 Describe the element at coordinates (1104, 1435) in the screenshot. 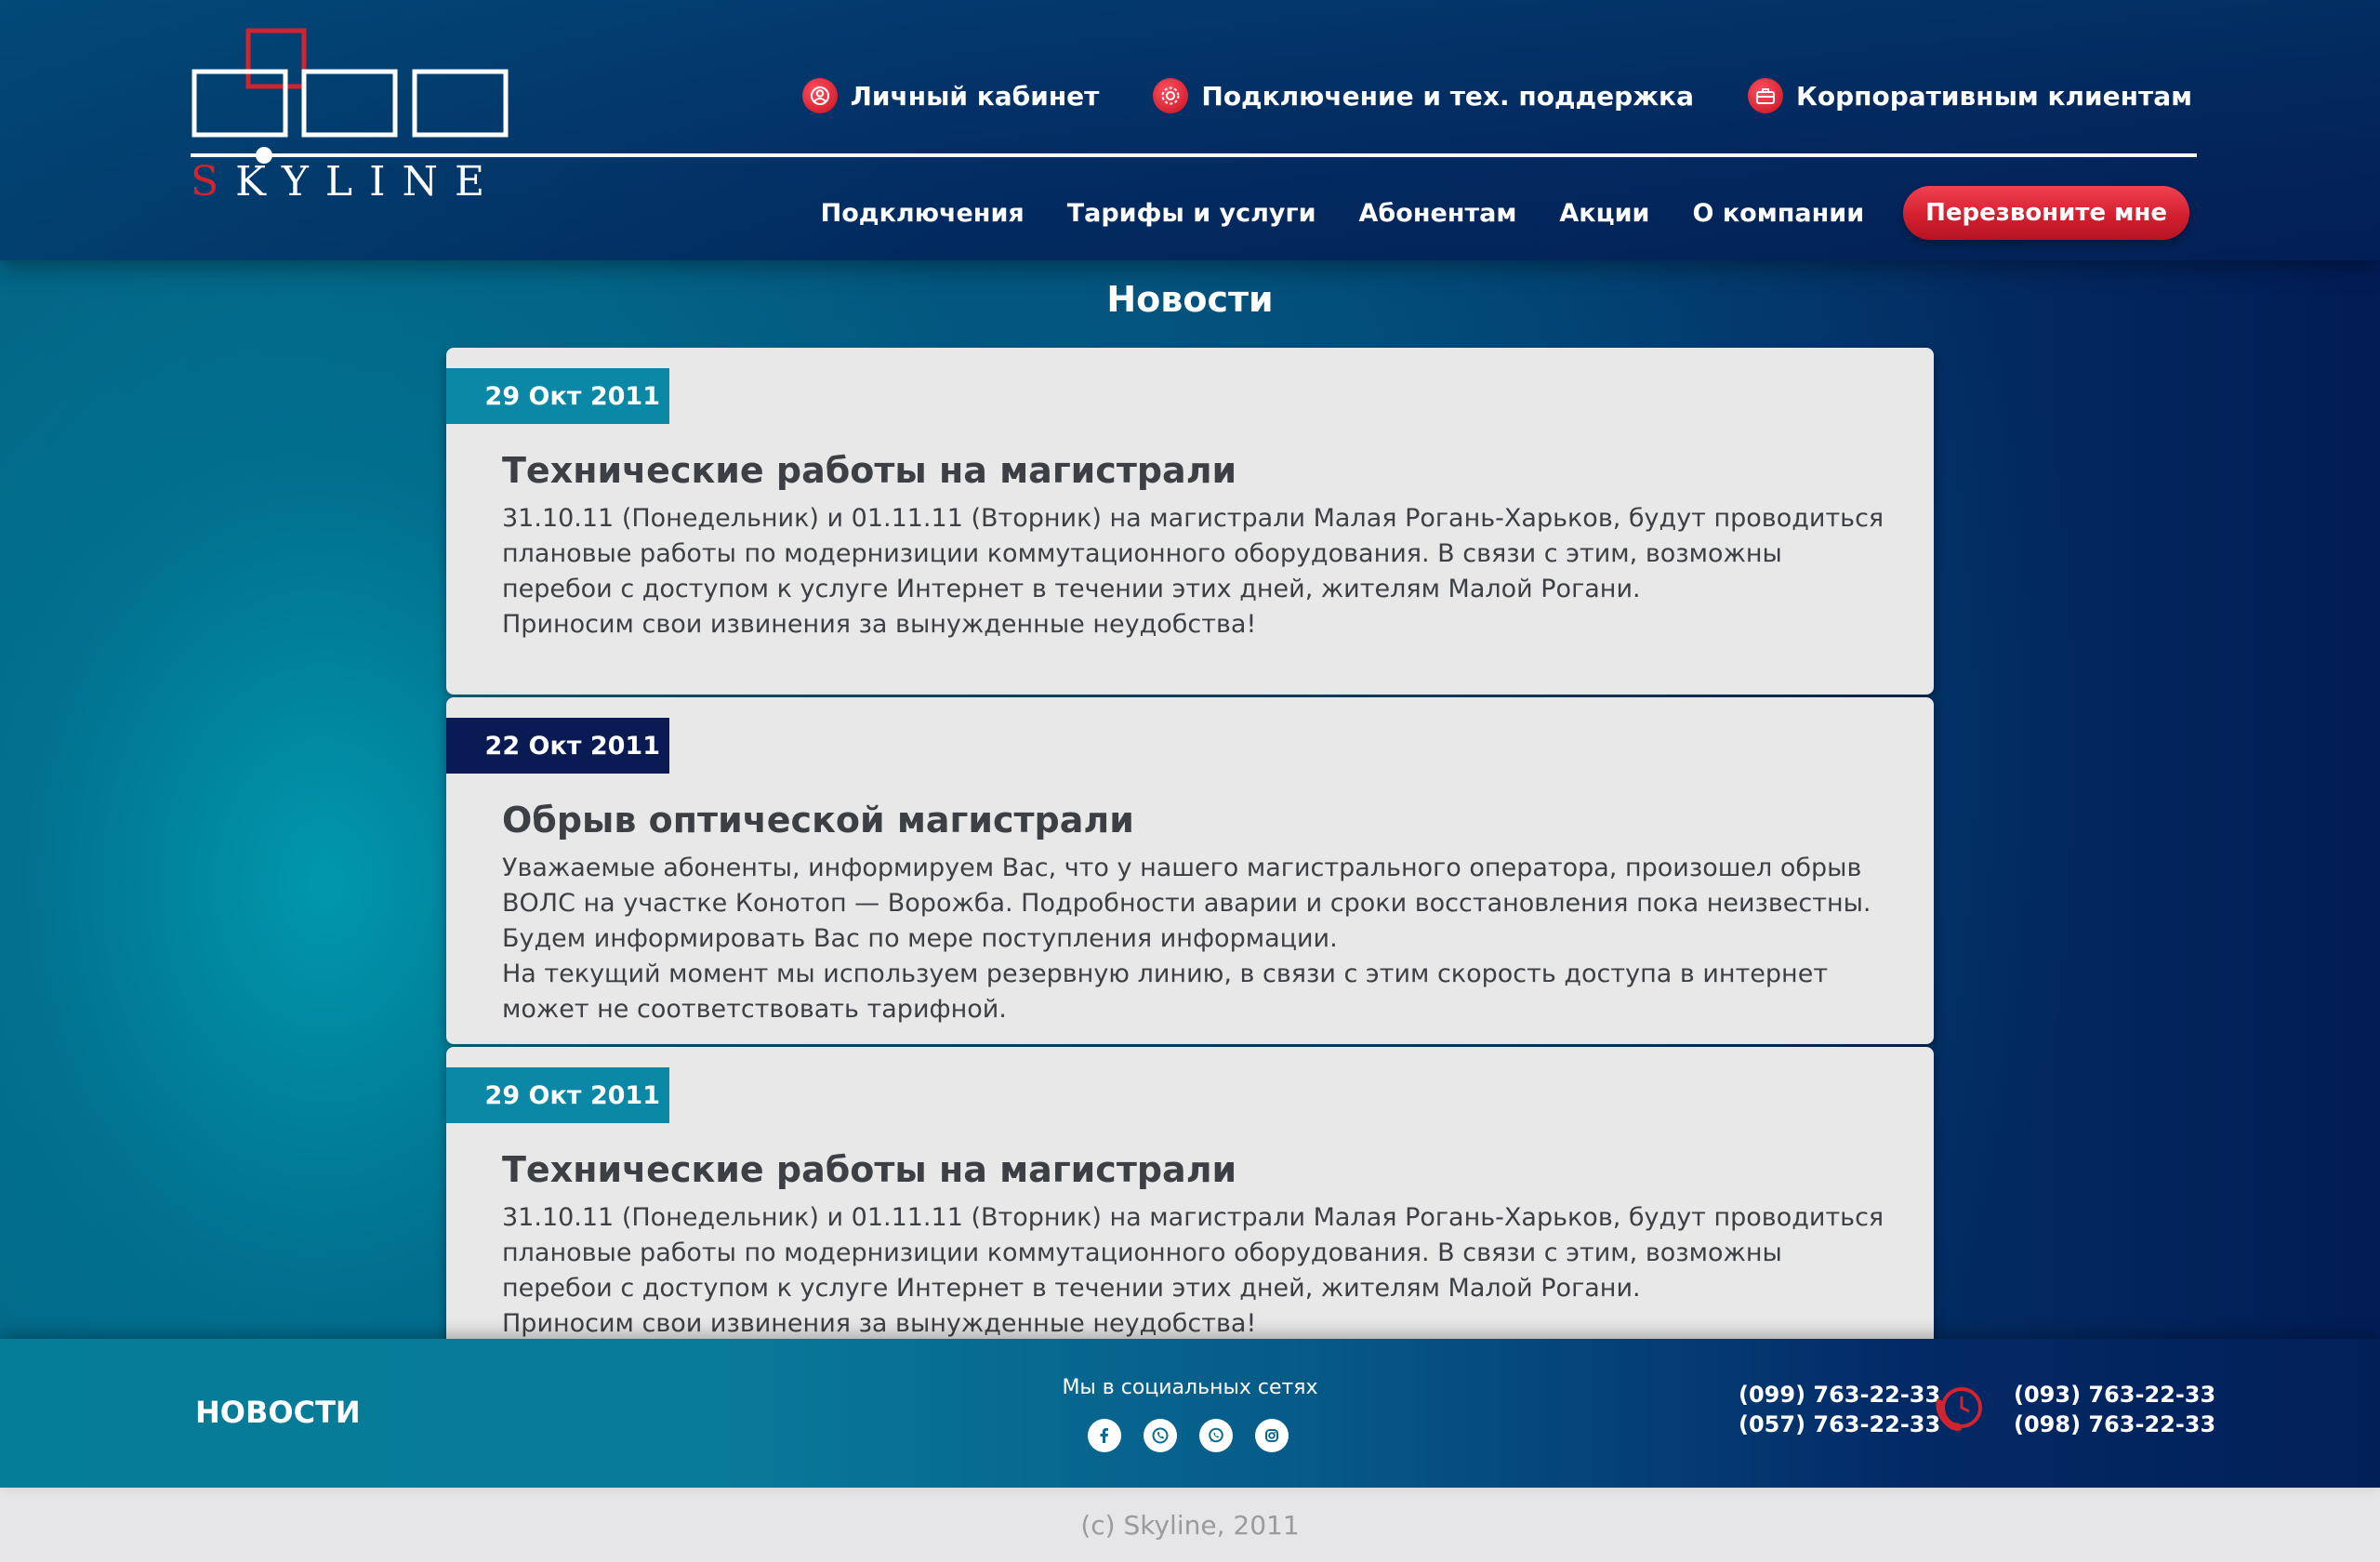

I see `facebook-icon` at that location.